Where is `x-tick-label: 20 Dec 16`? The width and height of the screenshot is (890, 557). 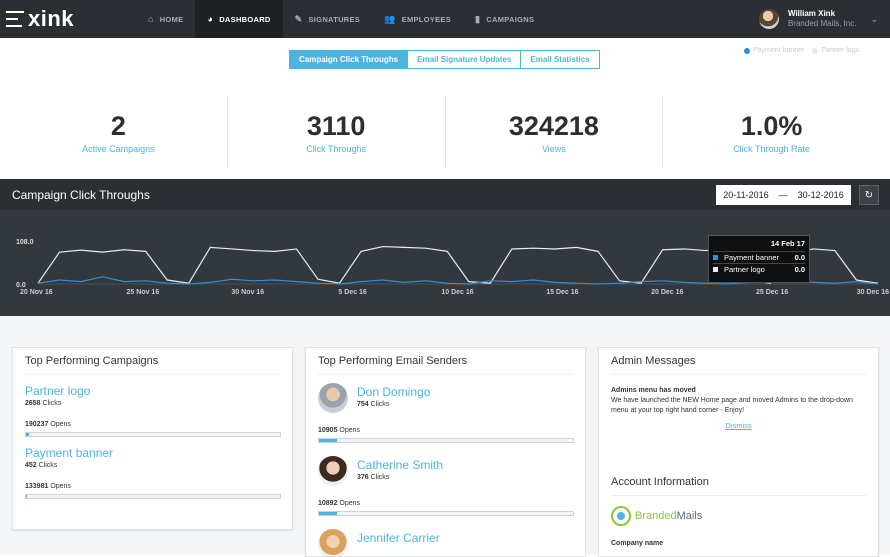
x-tick-label: 20 Dec 16 is located at coordinates (667, 292).